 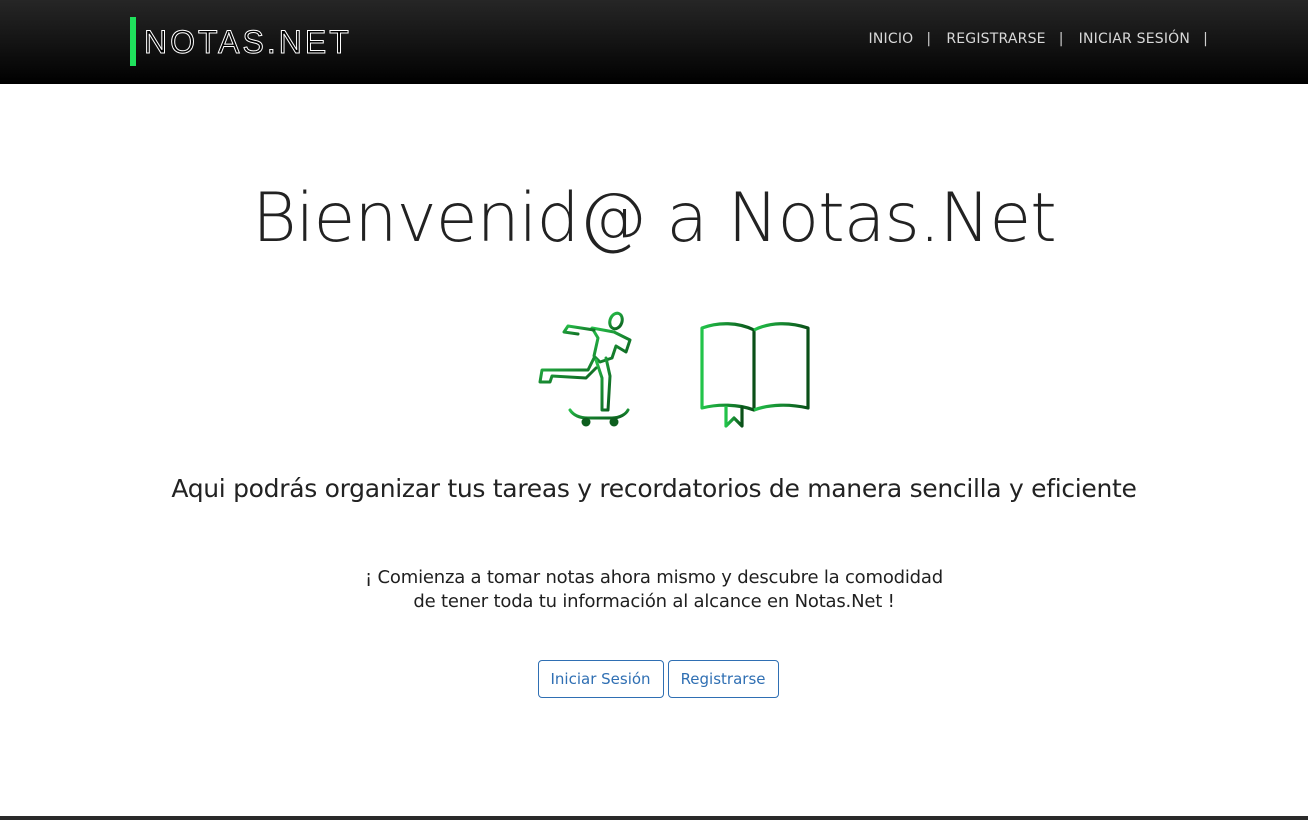 What do you see at coordinates (585, 369) in the screenshot?
I see `skateboarder-icon` at bounding box center [585, 369].